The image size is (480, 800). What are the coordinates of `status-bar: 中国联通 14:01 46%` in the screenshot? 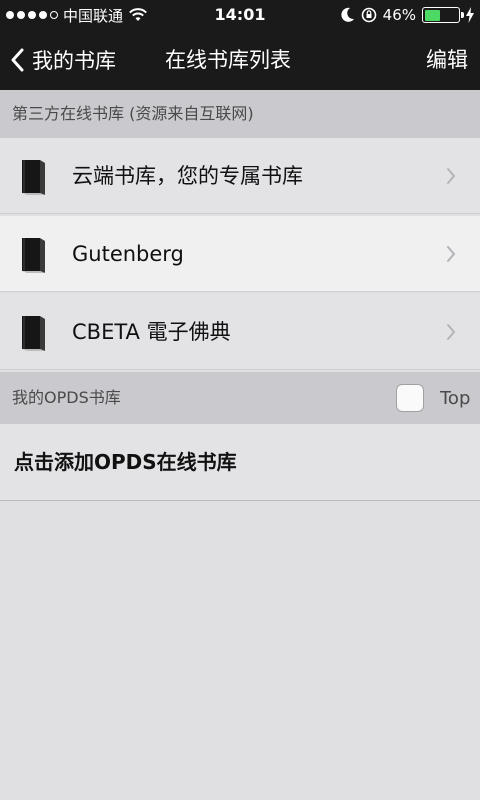 It's located at (240, 15).